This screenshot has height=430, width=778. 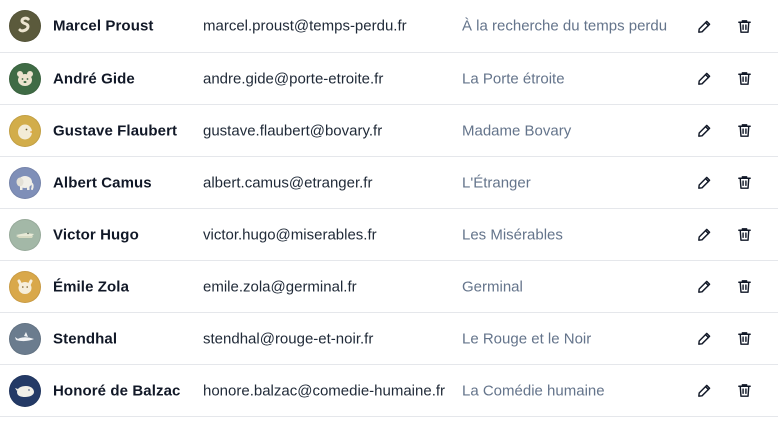 I want to click on table-row: Émile Zola emile.zola@germinal.fr Germinal, so click(x=389, y=287).